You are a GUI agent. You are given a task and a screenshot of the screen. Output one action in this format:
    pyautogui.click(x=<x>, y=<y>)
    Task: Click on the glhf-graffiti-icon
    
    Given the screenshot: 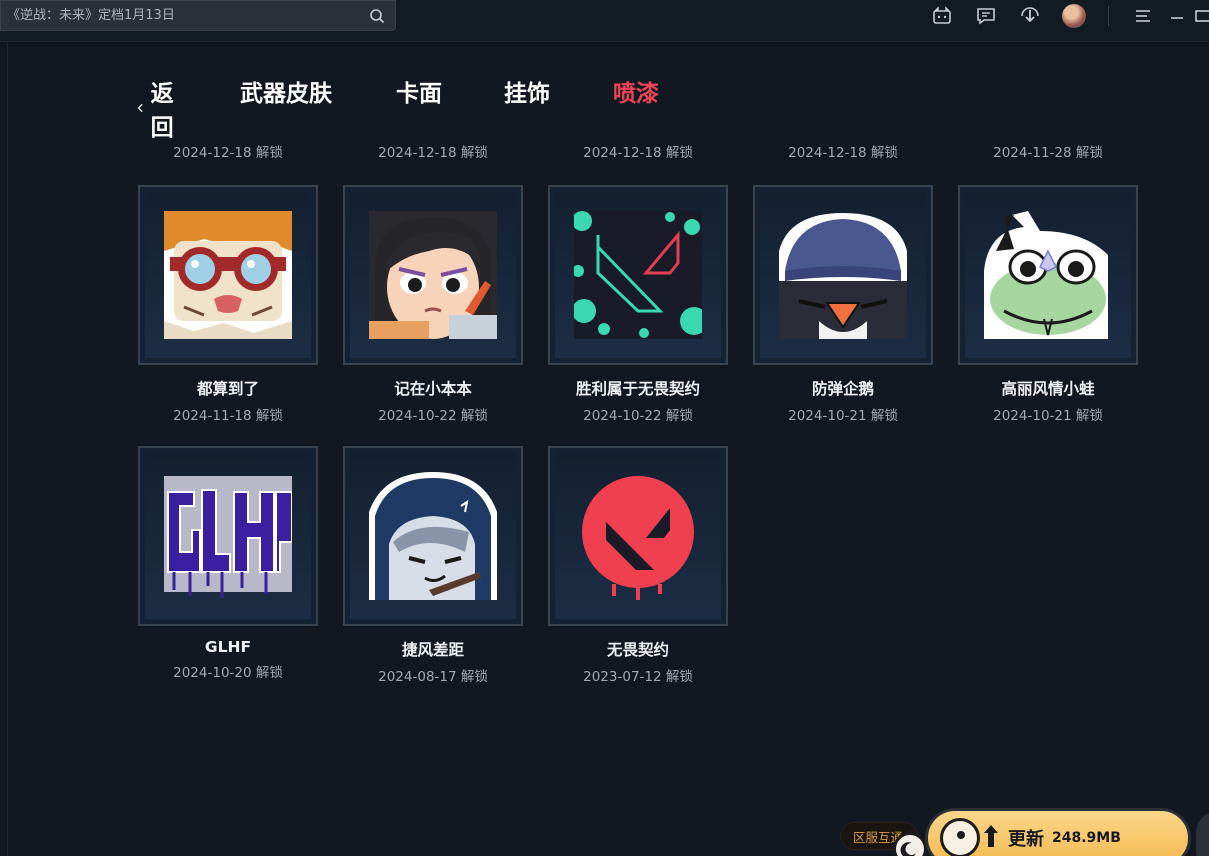 What is the action you would take?
    pyautogui.click(x=228, y=537)
    